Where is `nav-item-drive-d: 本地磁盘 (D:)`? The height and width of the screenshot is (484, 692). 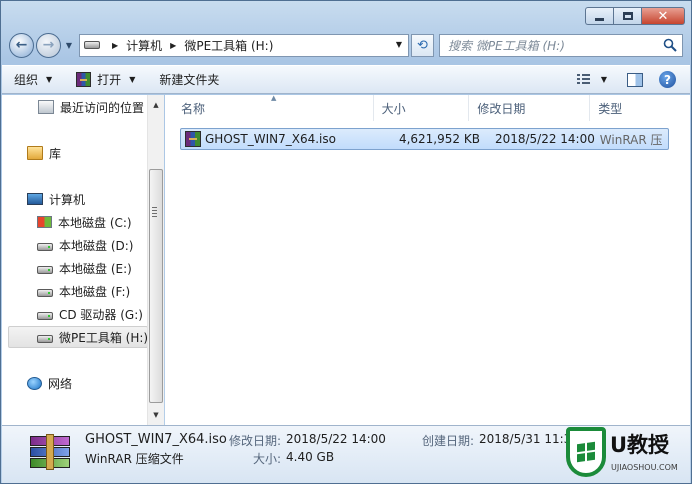 nav-item-drive-d: 本地磁盘 (D:) is located at coordinates (85, 245).